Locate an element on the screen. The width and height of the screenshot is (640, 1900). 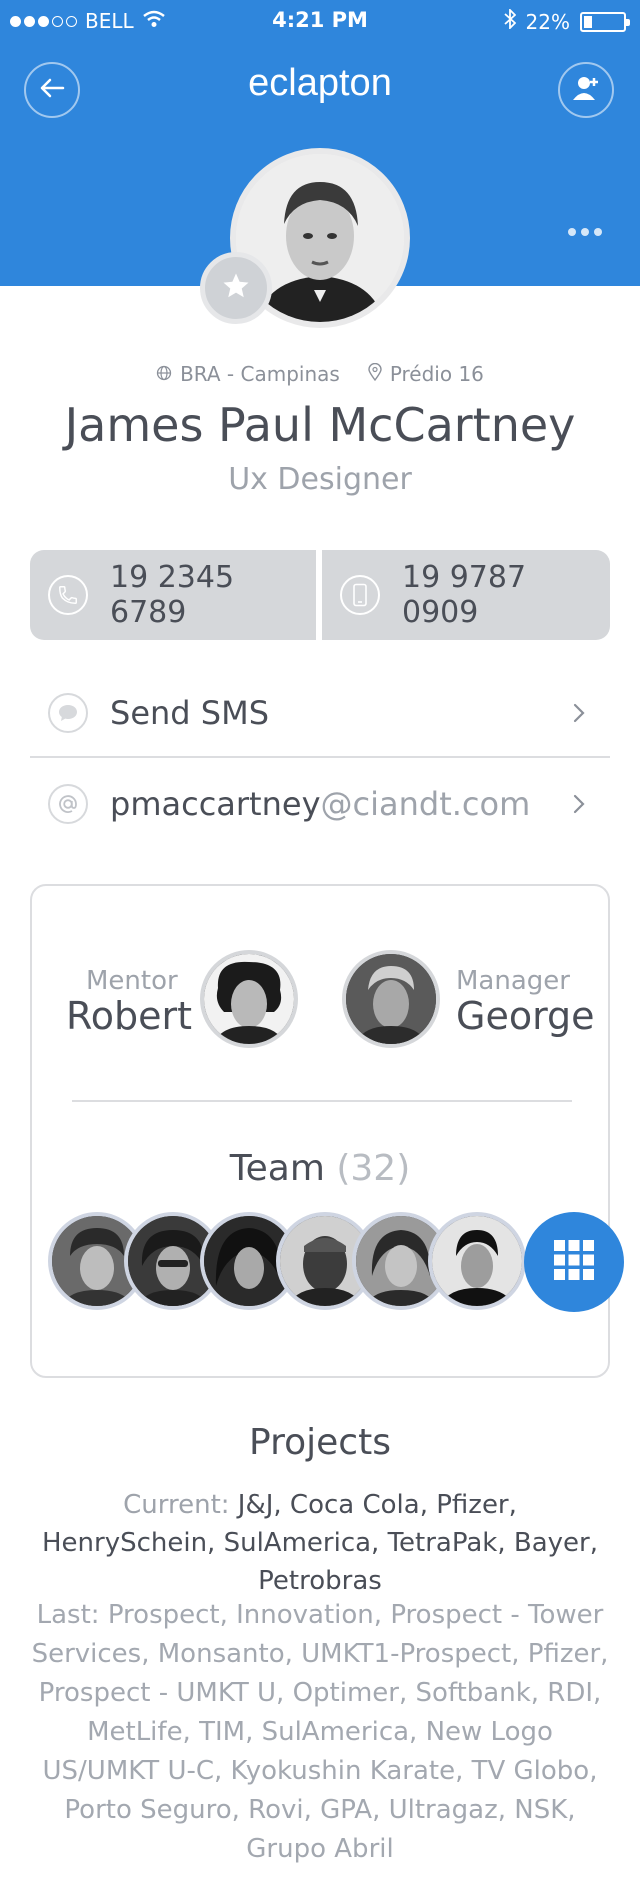
manager-label: Manager is located at coordinates (513, 981).